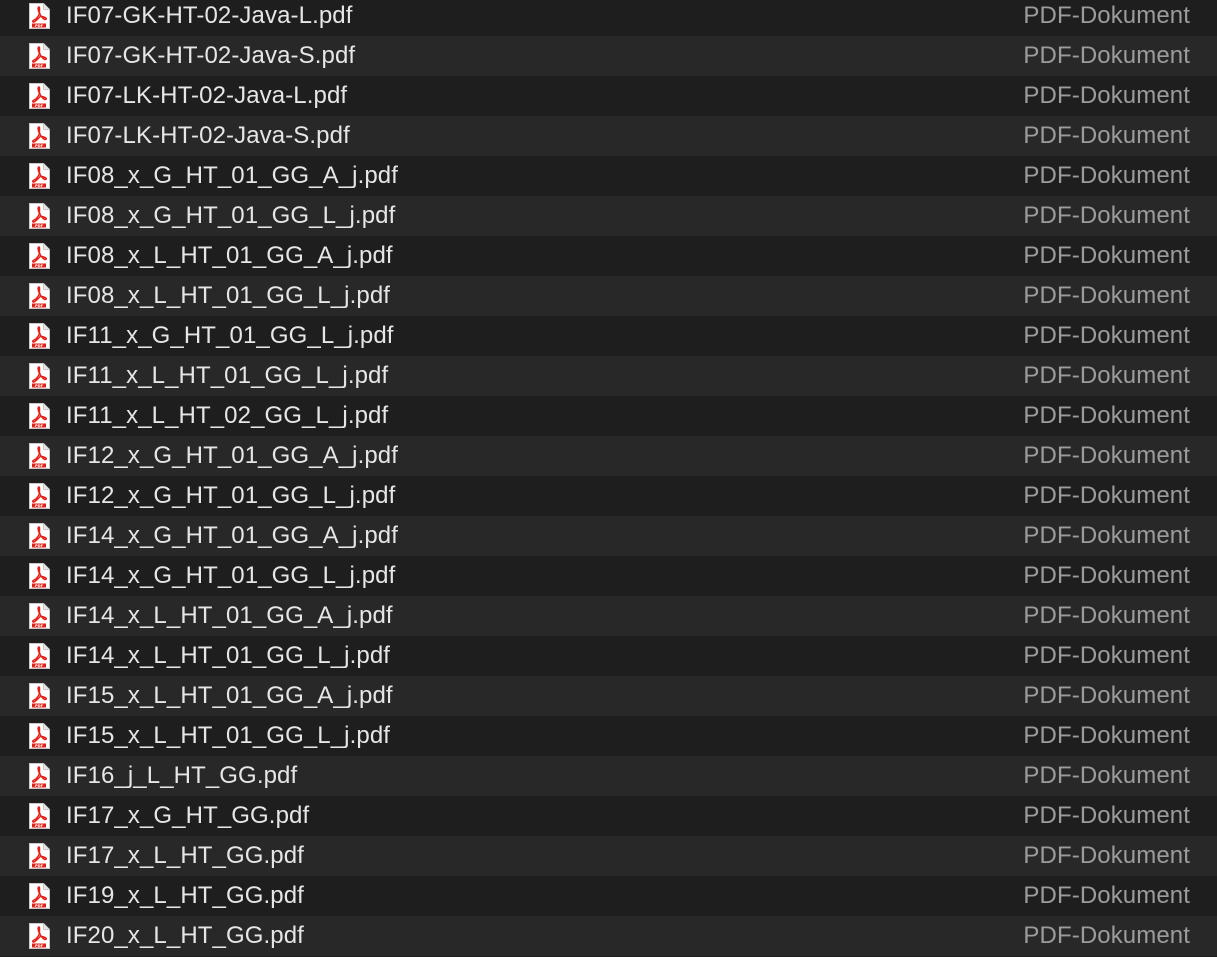 This screenshot has height=957, width=1217. Describe the element at coordinates (208, 135) in the screenshot. I see `file-name: IF07-LK-HT-02-Java-S.pdf` at that location.